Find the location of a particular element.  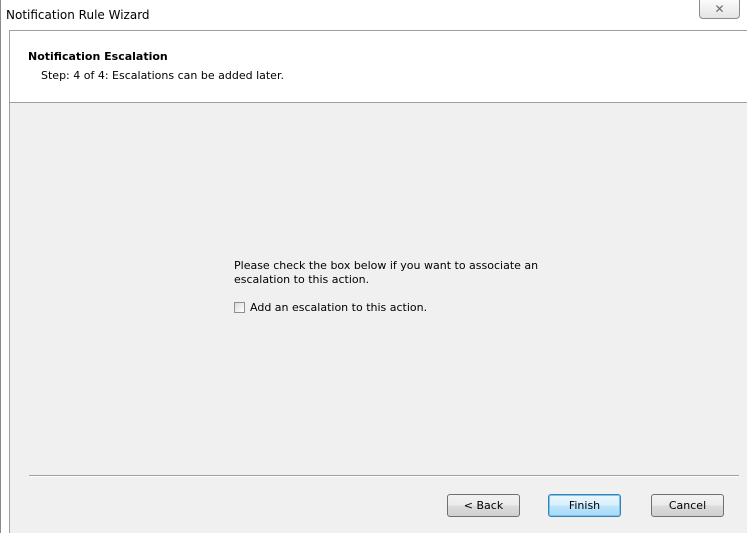

escalation-checkbox-row: Add an escalation to this action. is located at coordinates (330, 307).